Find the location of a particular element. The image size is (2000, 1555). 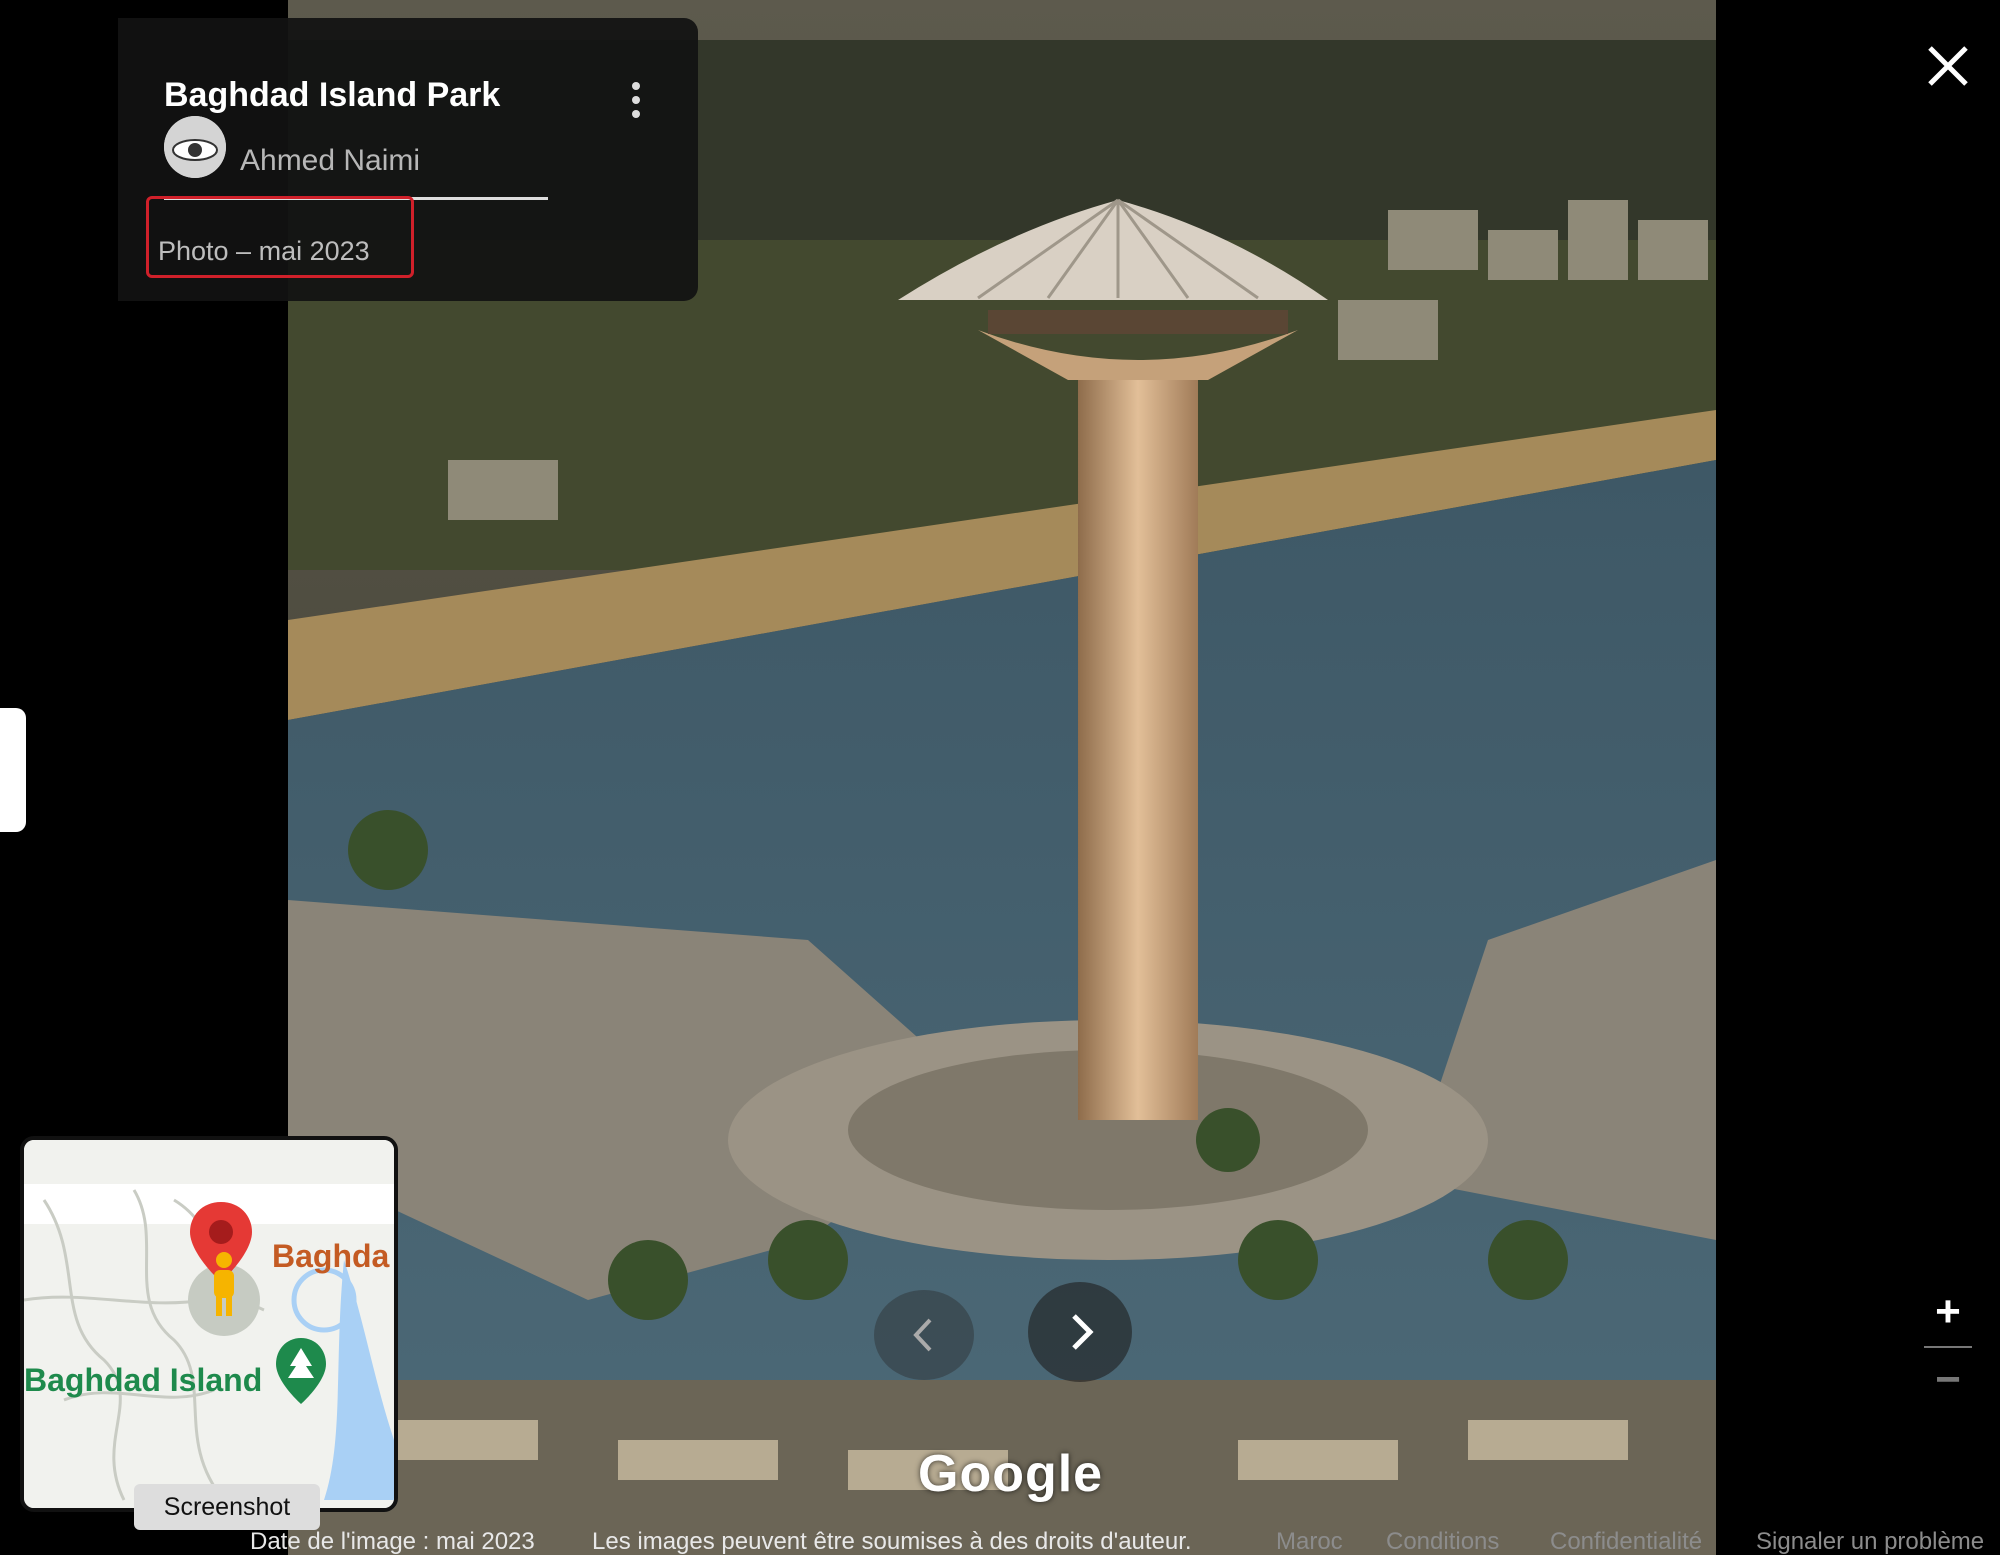

close-icon is located at coordinates (1948, 66).